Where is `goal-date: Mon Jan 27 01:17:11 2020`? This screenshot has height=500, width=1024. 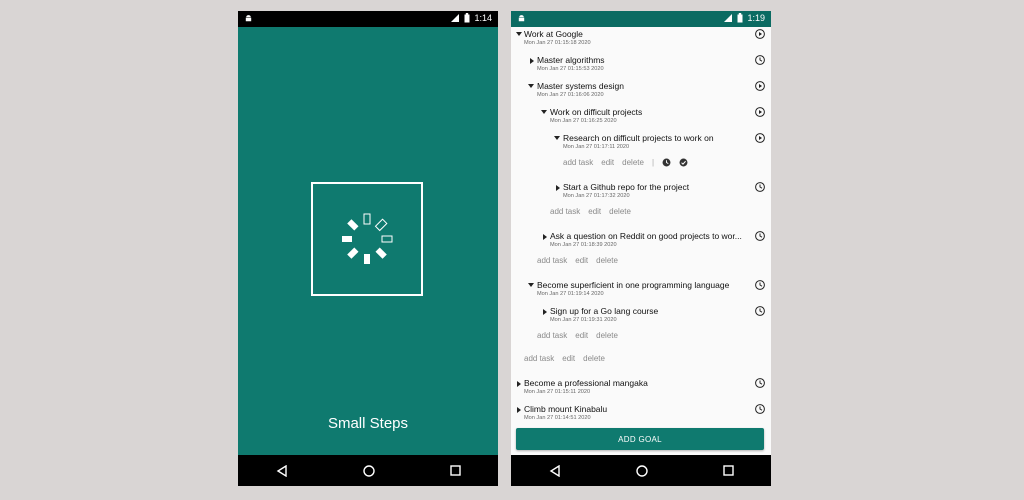 goal-date: Mon Jan 27 01:17:11 2020 is located at coordinates (596, 147).